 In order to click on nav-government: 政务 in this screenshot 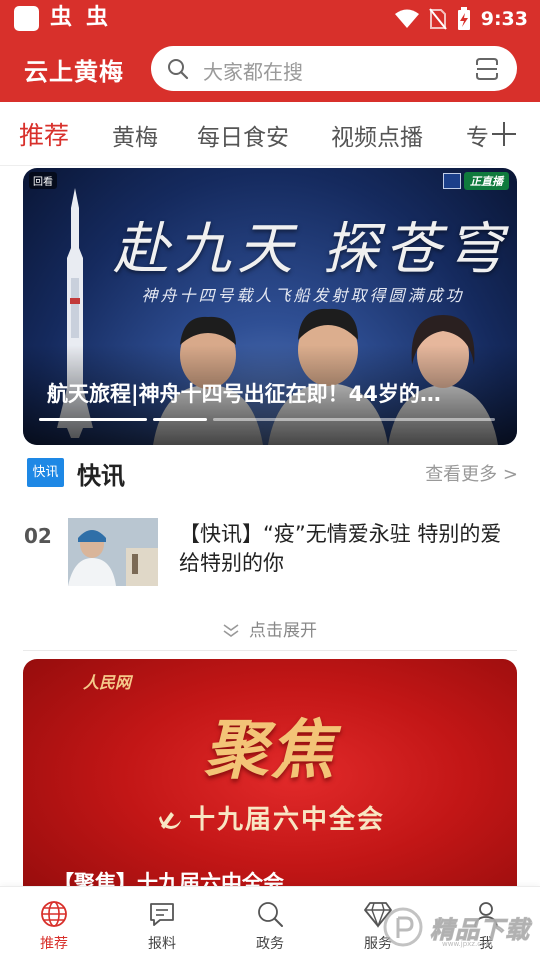, I will do `click(270, 926)`.